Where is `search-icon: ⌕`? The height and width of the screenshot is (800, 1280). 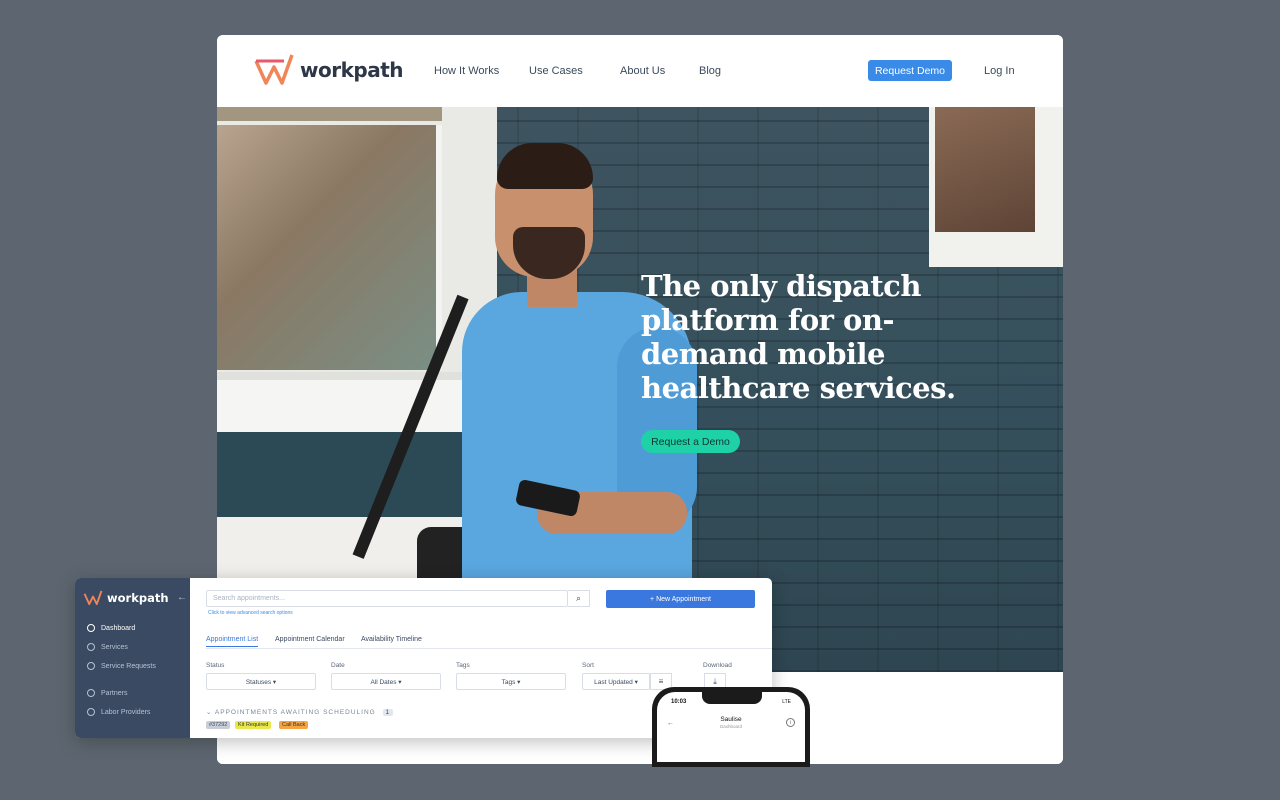
search-icon: ⌕ is located at coordinates (579, 598).